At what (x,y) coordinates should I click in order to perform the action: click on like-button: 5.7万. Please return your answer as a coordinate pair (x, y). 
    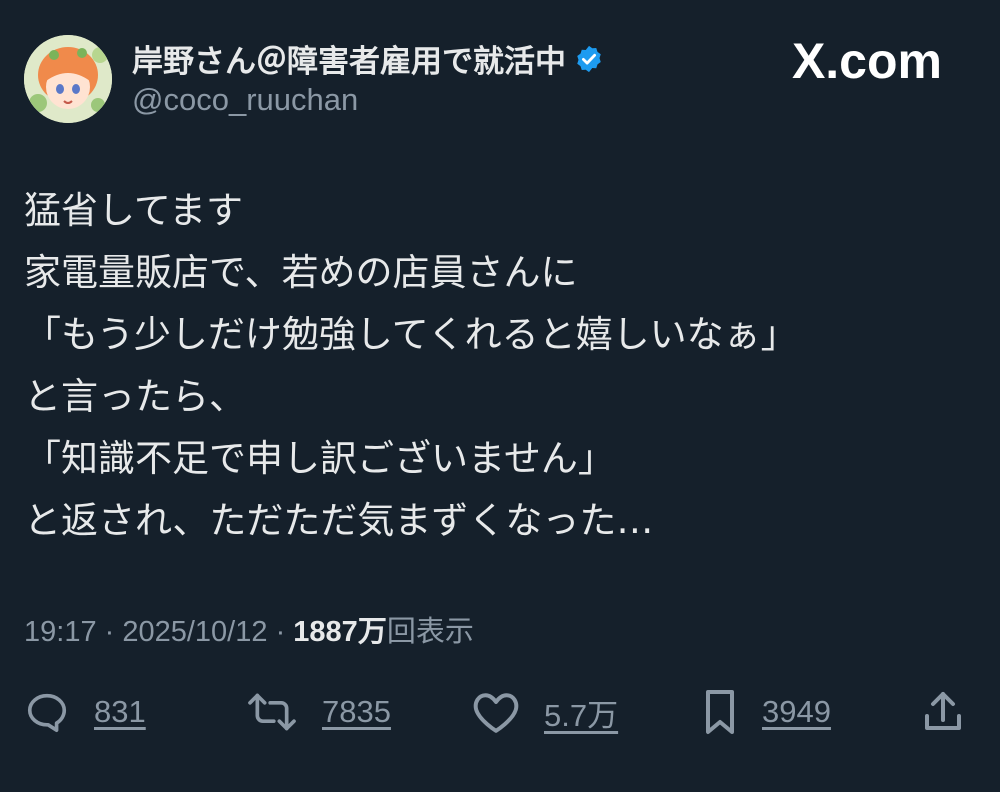
    Looking at the image, I should click on (544, 712).